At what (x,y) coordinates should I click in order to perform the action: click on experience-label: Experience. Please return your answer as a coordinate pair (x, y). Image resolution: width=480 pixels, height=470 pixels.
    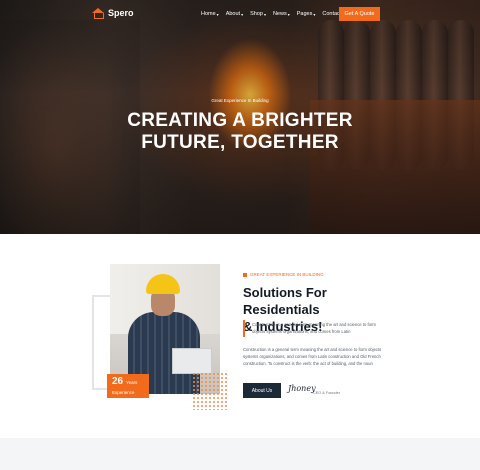
    Looking at the image, I should click on (123, 392).